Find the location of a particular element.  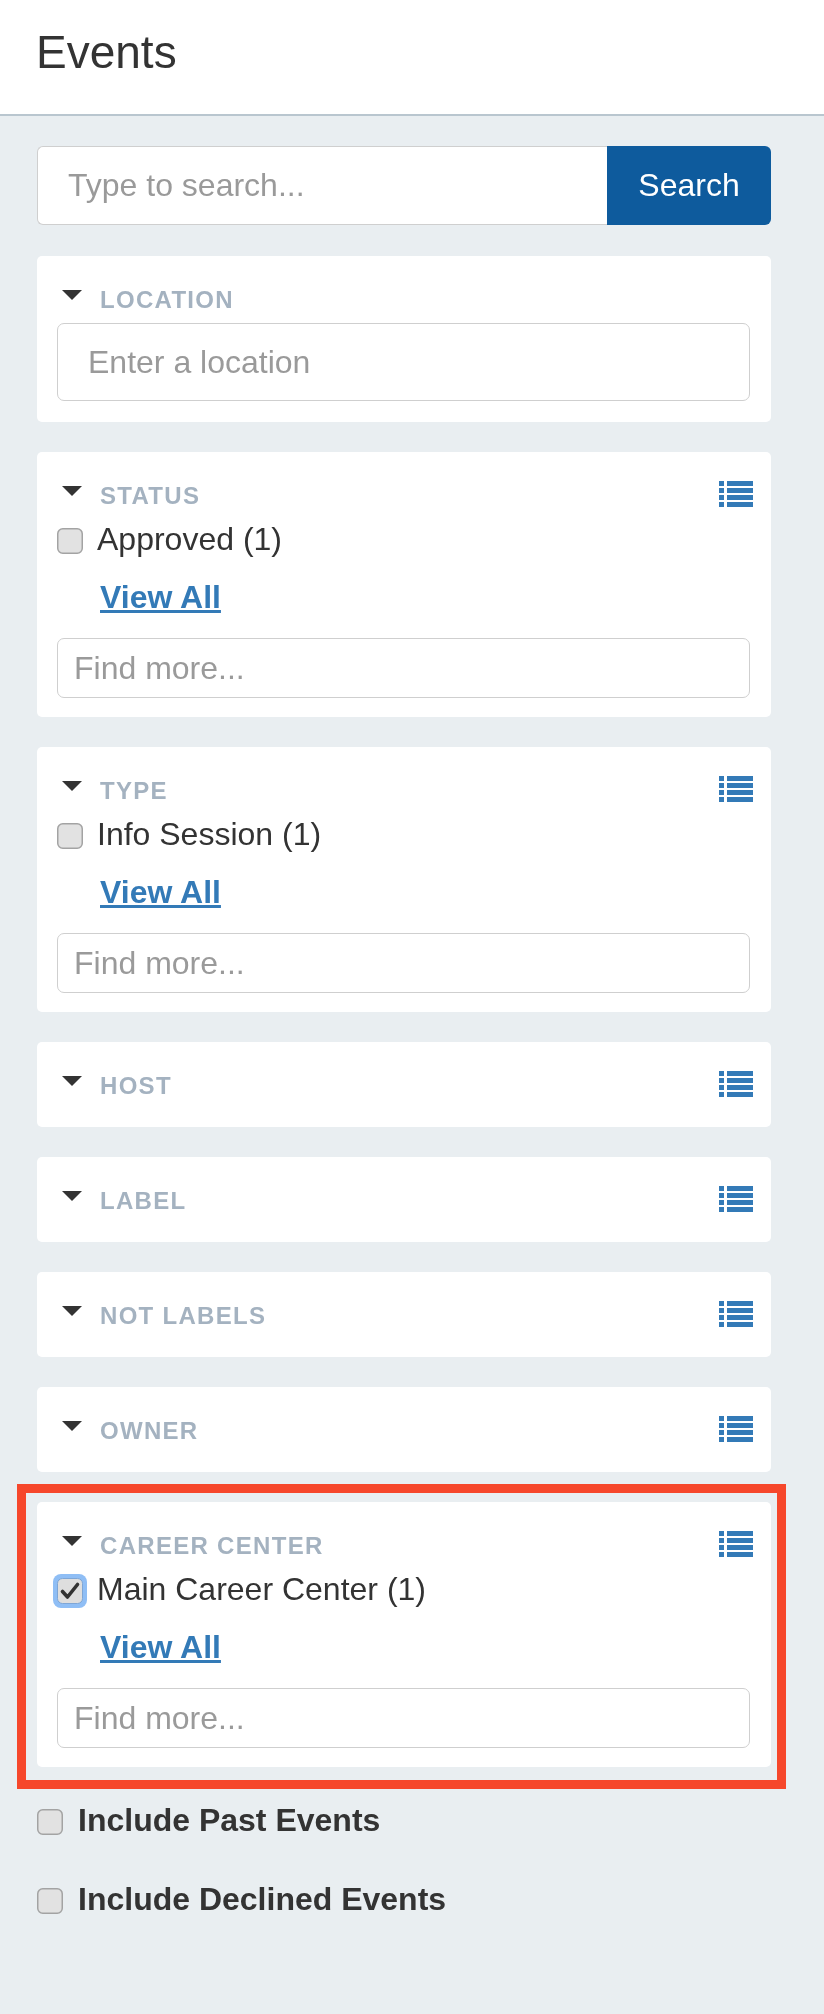

panel-label: LABEL is located at coordinates (143, 1201).